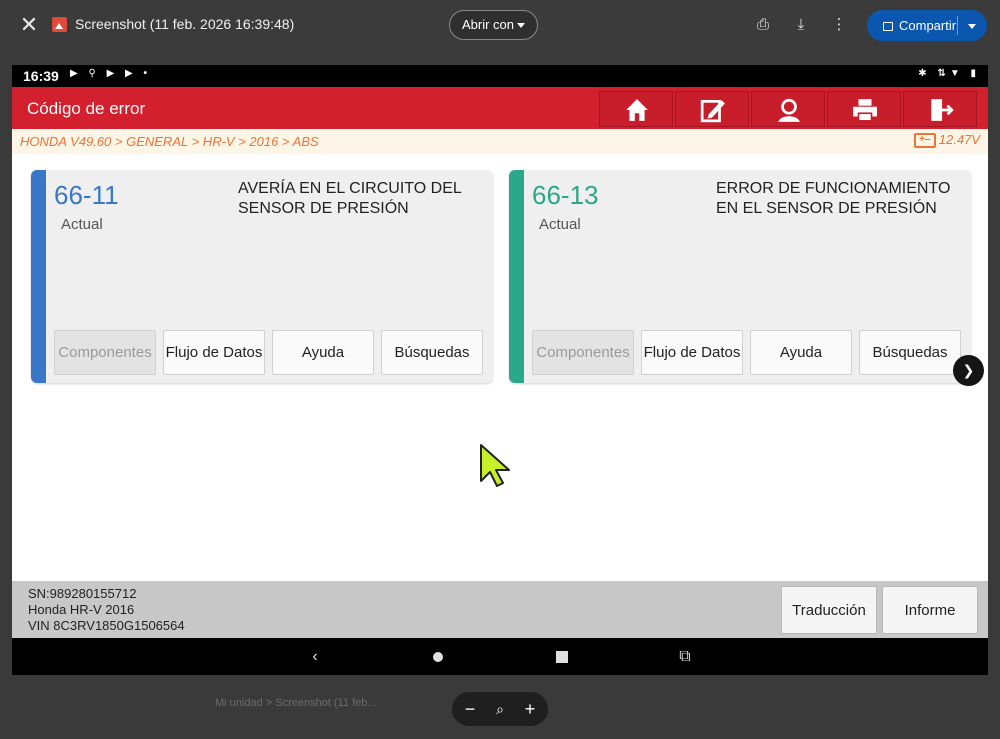 The width and height of the screenshot is (1000, 739). What do you see at coordinates (500, 656) in the screenshot?
I see `android-nav-bar: ‹ ⧉` at bounding box center [500, 656].